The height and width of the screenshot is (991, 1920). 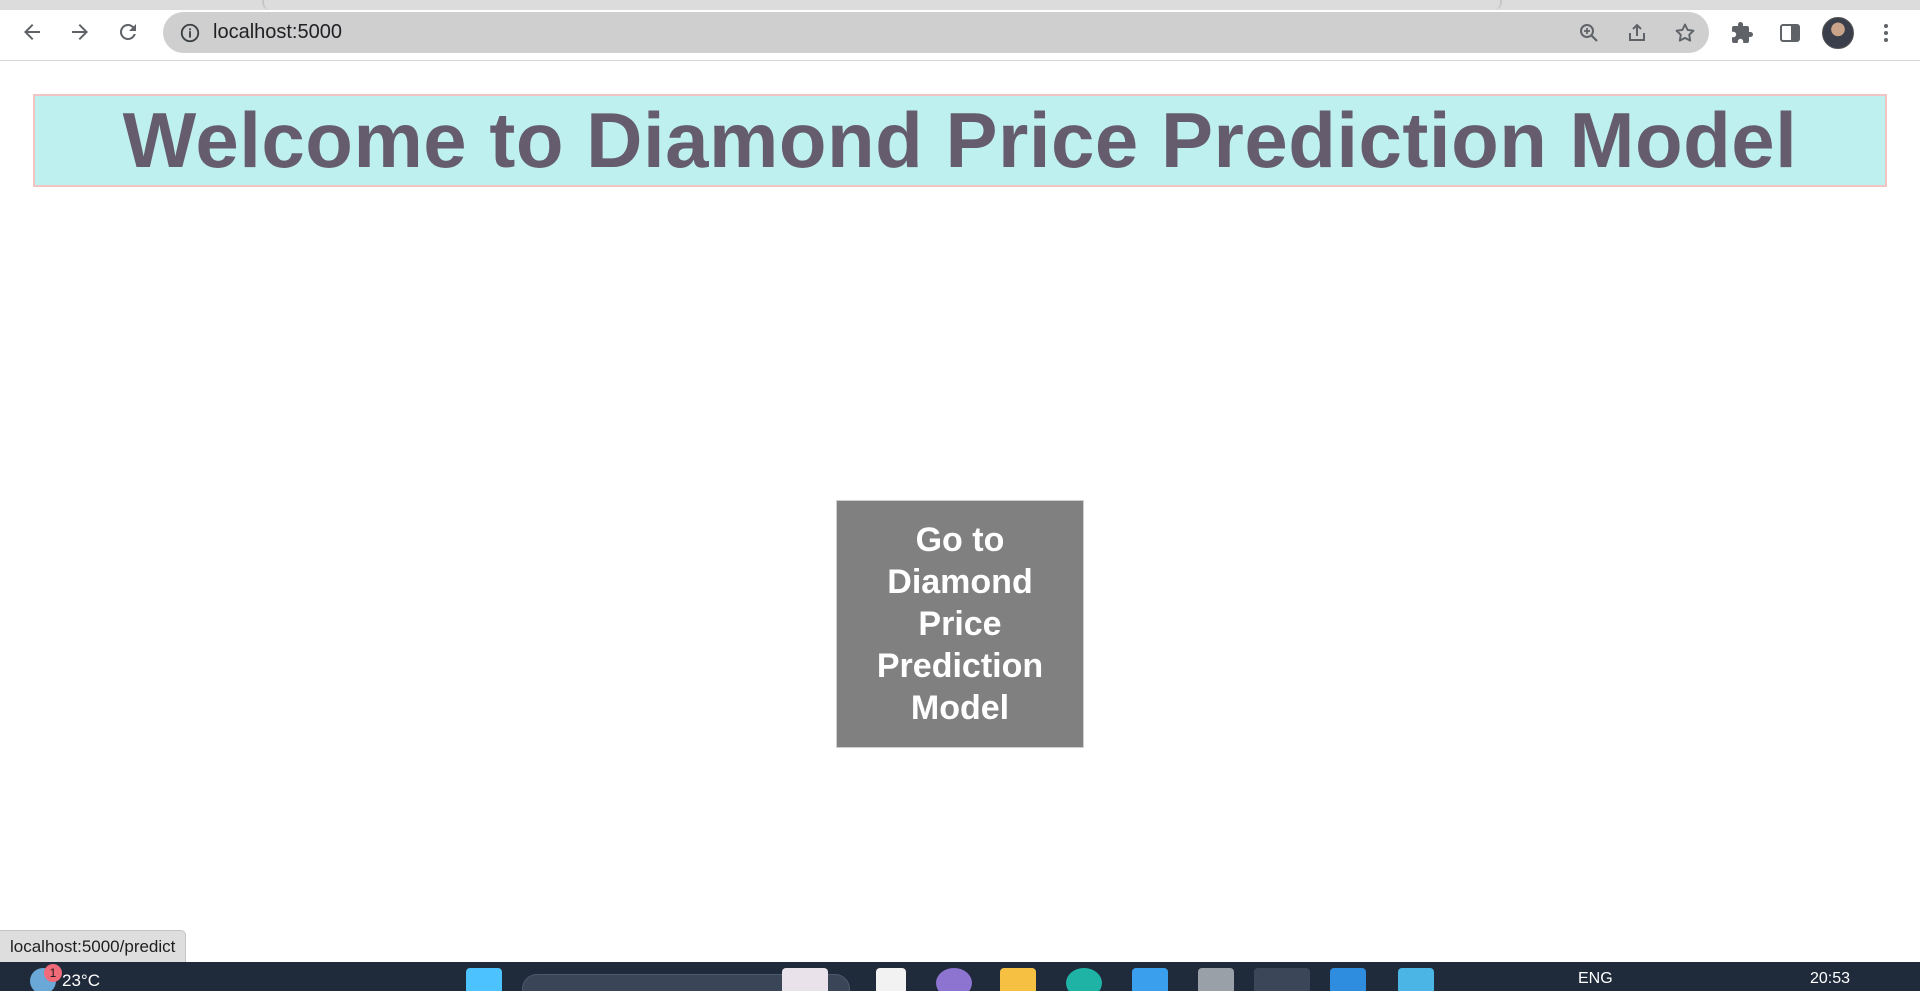 I want to click on address-bar-actions, so click(x=1637, y=32).